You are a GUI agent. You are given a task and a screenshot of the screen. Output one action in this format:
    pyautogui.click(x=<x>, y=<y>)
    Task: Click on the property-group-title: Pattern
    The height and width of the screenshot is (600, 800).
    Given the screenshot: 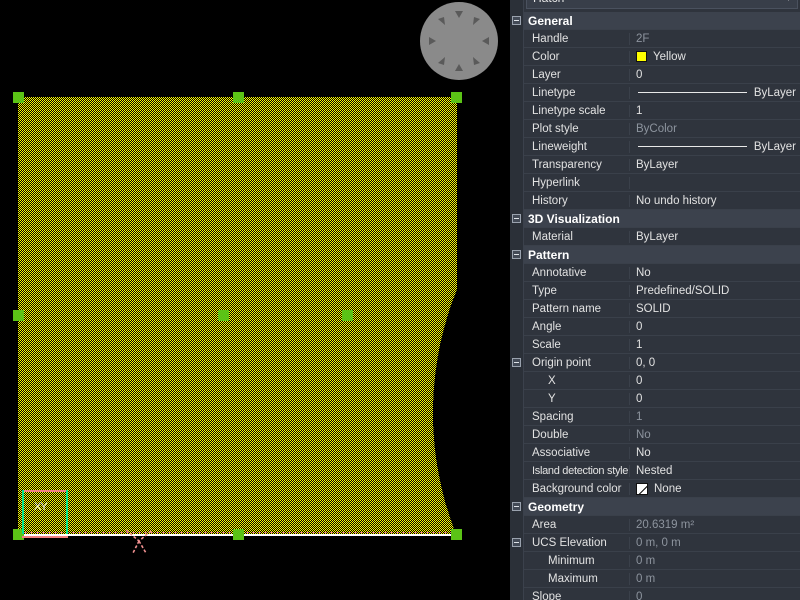 What is the action you would take?
    pyautogui.click(x=549, y=254)
    